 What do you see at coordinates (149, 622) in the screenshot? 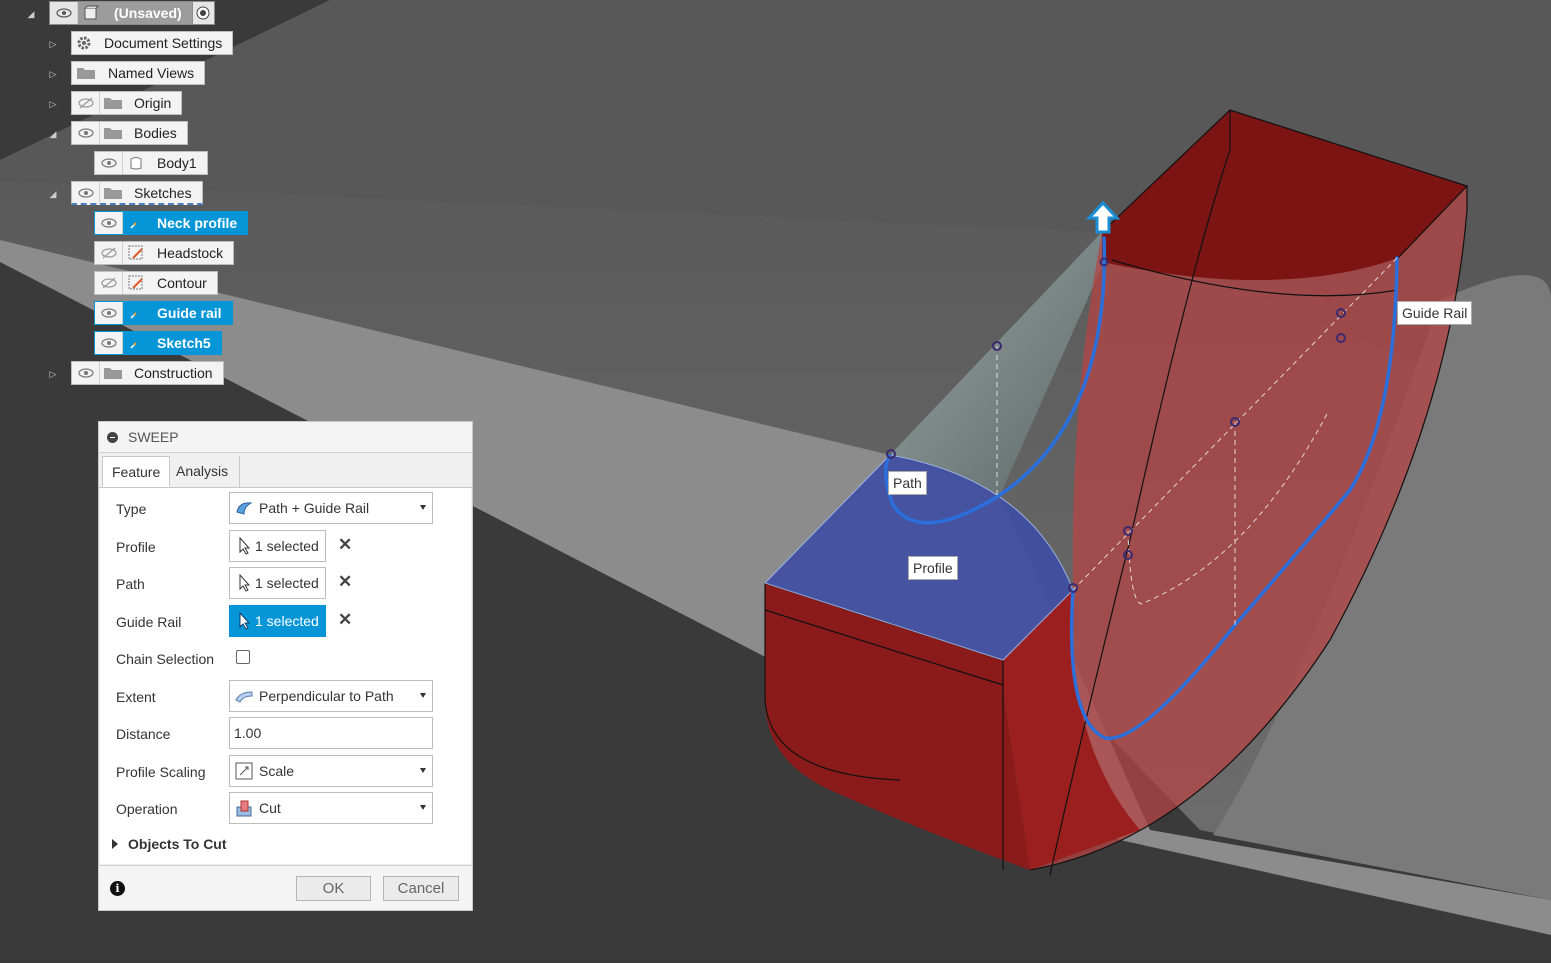
I see `guide-rail-label: Guide Rail` at bounding box center [149, 622].